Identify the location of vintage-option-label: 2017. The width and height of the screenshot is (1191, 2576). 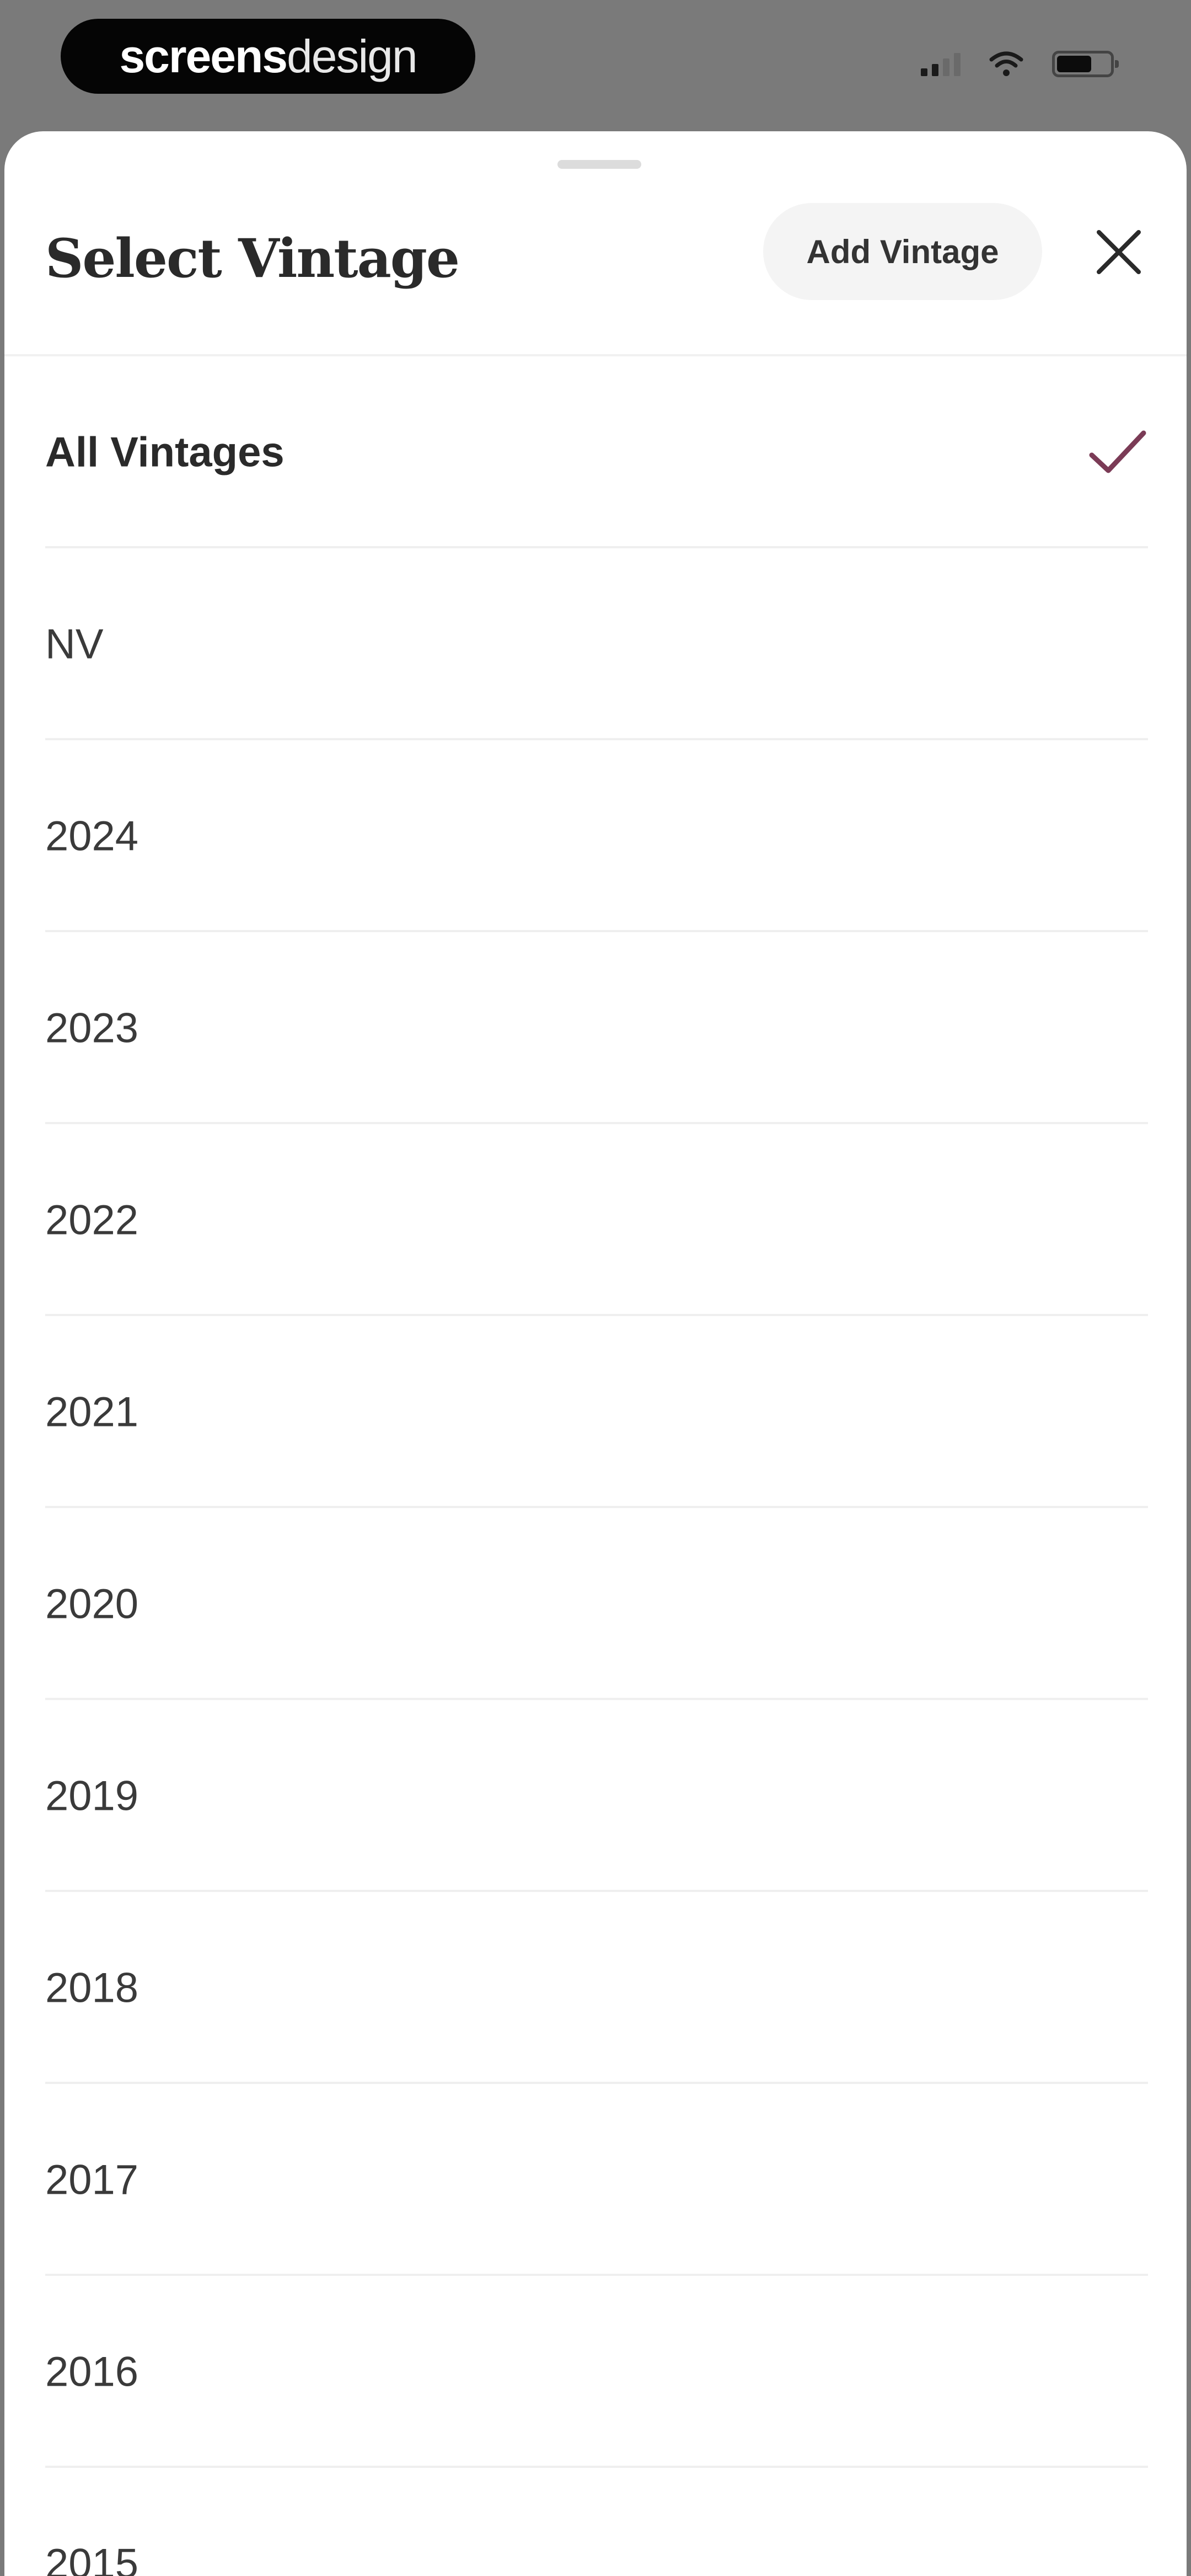
(92, 2180).